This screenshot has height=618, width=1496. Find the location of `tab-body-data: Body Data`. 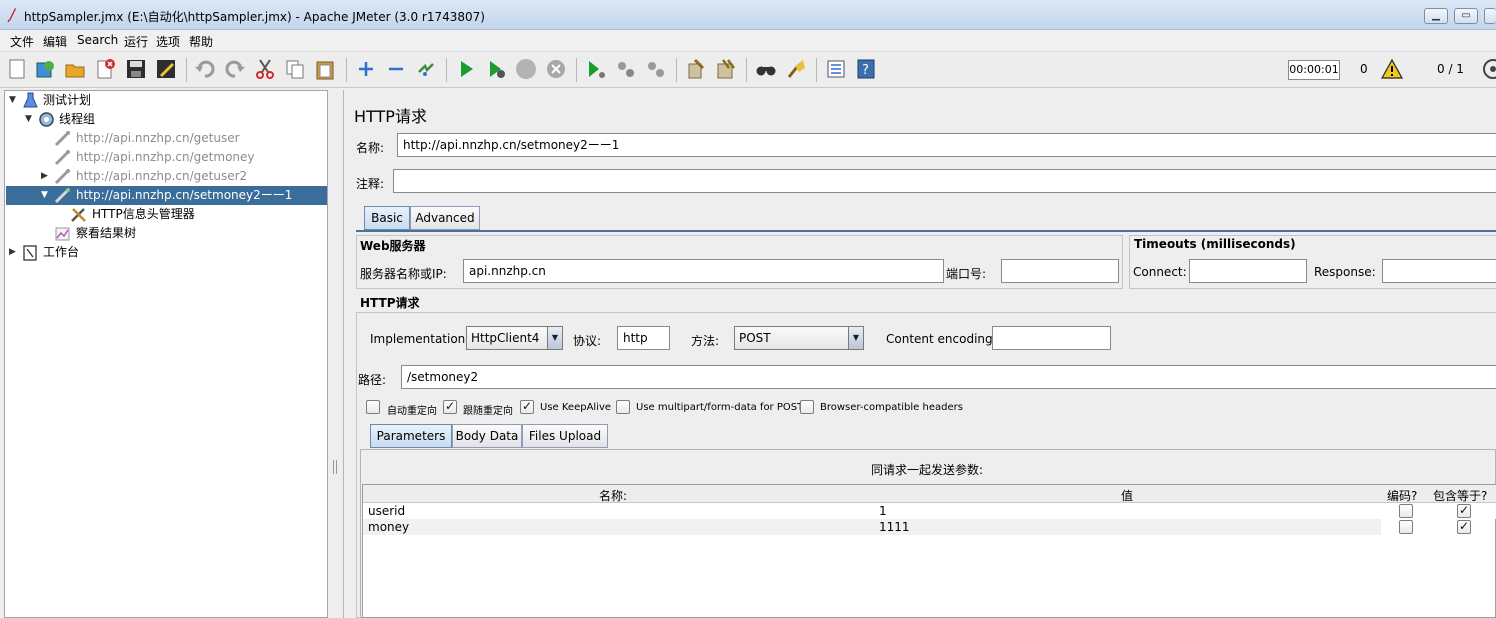

tab-body-data: Body Data is located at coordinates (487, 436).